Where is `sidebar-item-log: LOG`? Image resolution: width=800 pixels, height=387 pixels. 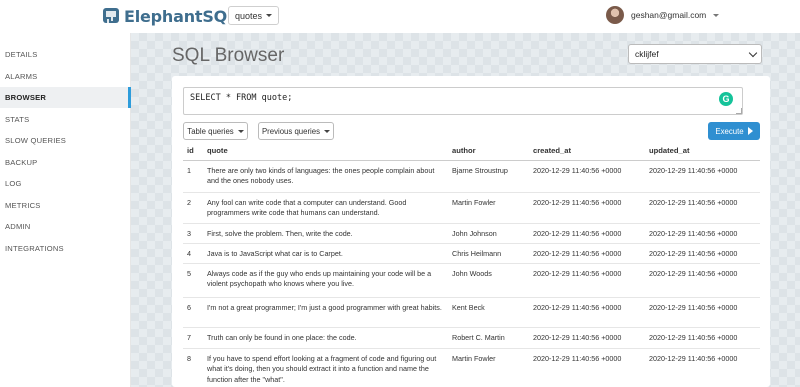
sidebar-item-log: LOG is located at coordinates (65, 183).